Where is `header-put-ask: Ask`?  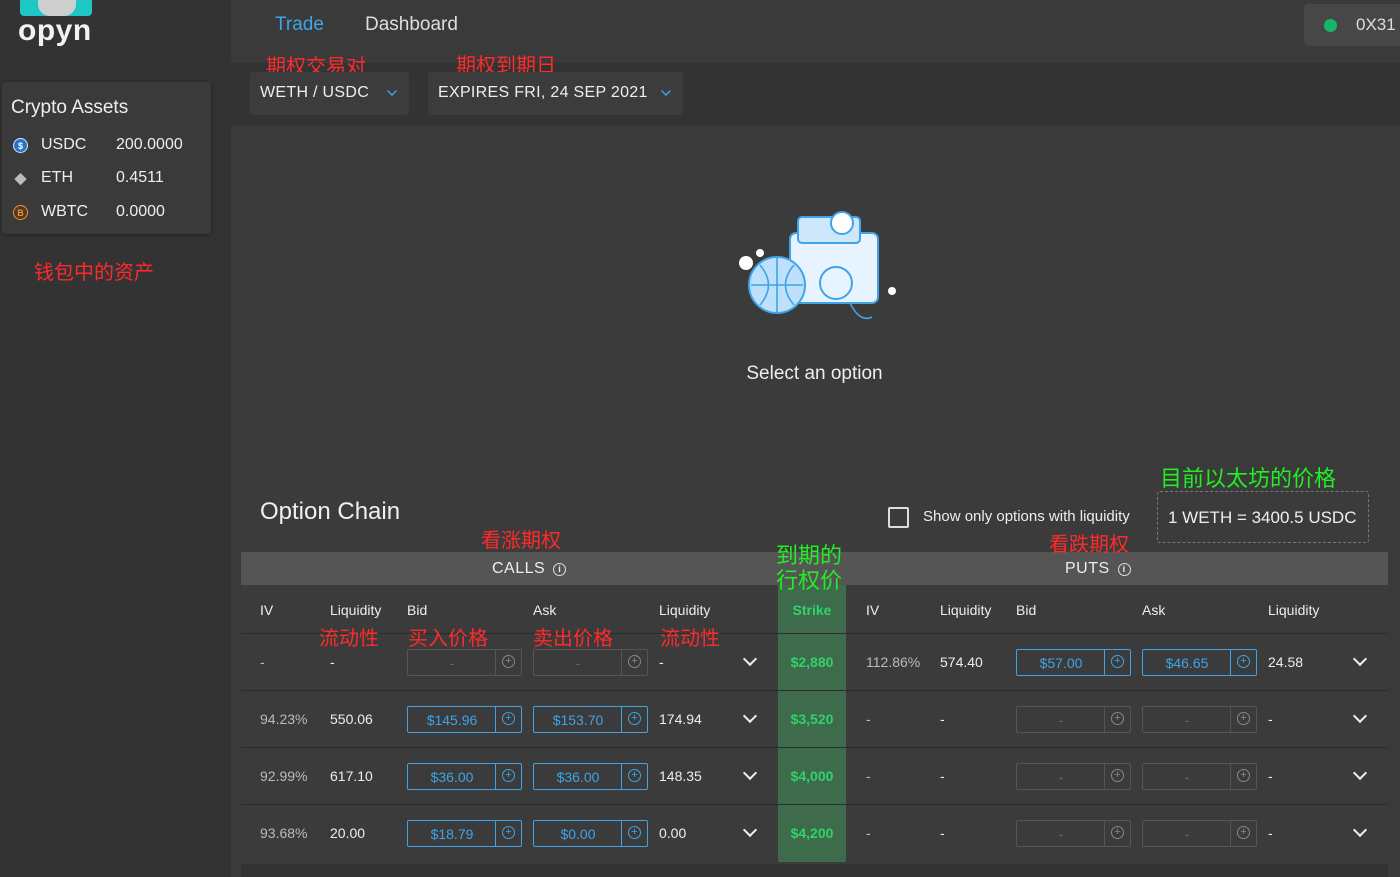
header-put-ask: Ask is located at coordinates (1154, 610).